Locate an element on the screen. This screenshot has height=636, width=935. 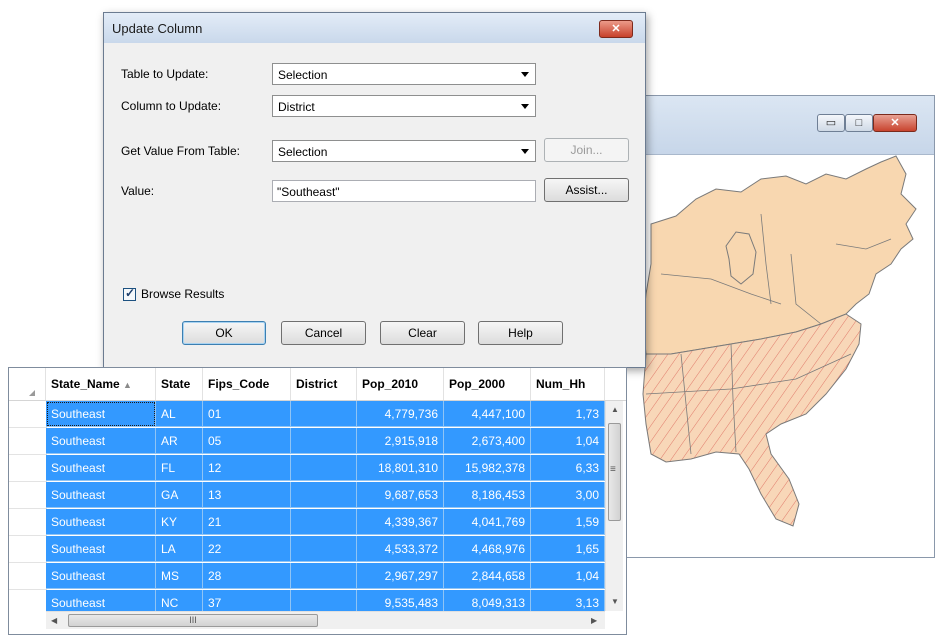
table-row: Southeast KY 21 4,339,367 4,041,769 1,59 is located at coordinates (307, 522).